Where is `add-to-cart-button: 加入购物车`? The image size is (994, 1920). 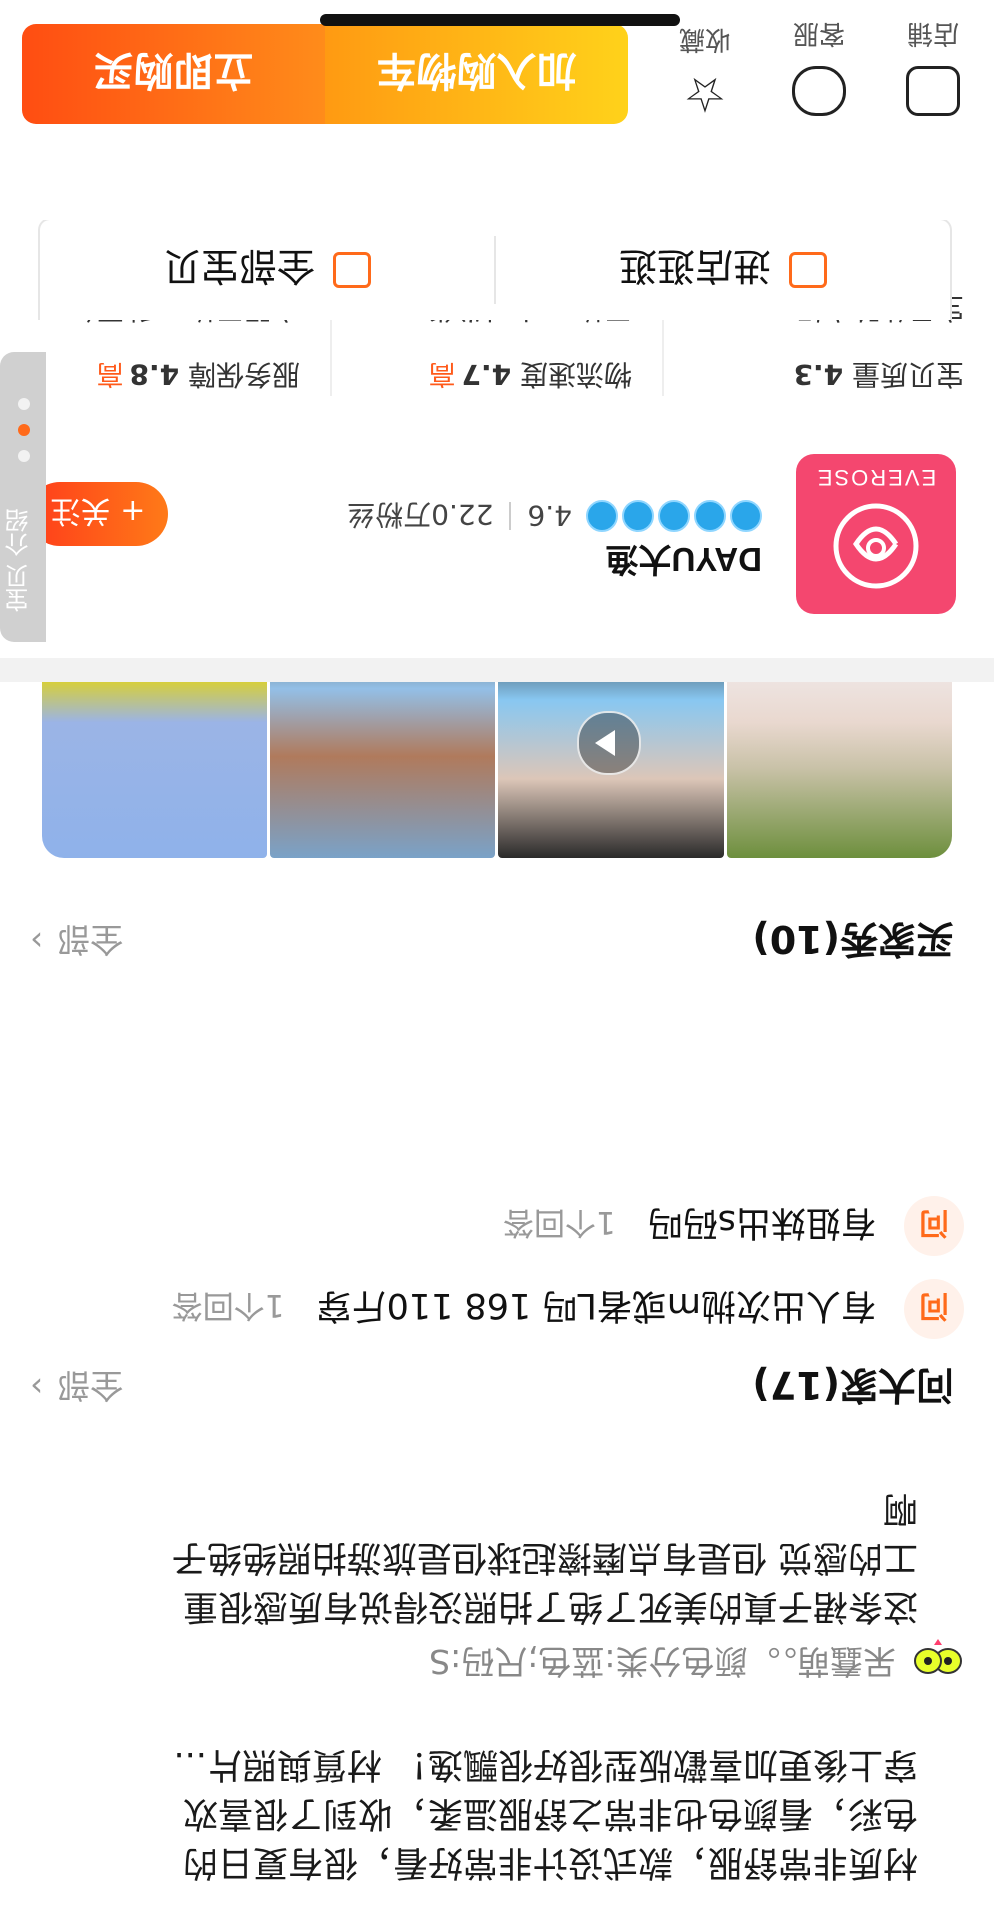
add-to-cart-button: 加入购物车 is located at coordinates (476, 74).